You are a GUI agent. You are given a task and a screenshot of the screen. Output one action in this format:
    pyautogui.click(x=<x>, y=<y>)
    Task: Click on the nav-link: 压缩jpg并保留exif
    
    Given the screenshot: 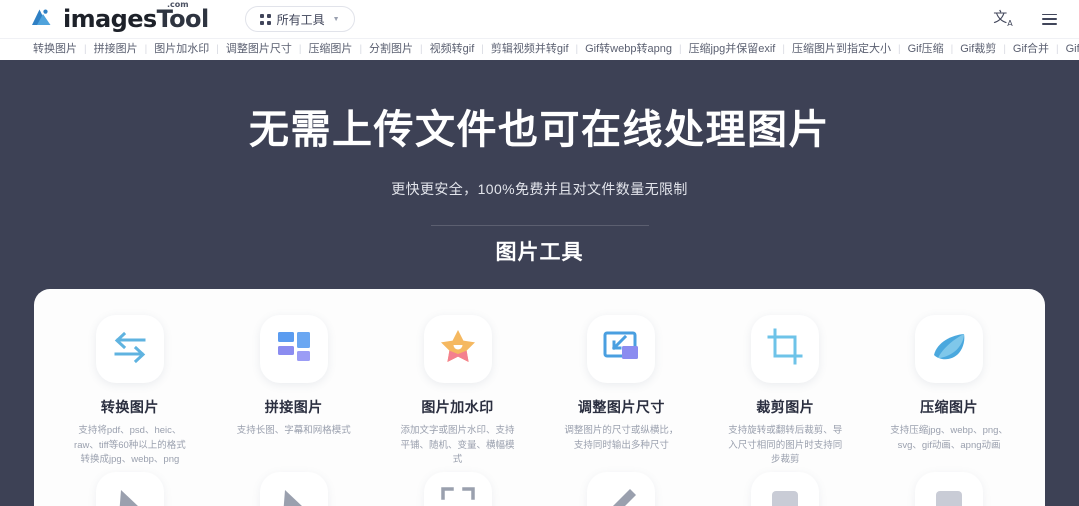 What is the action you would take?
    pyautogui.click(x=732, y=49)
    